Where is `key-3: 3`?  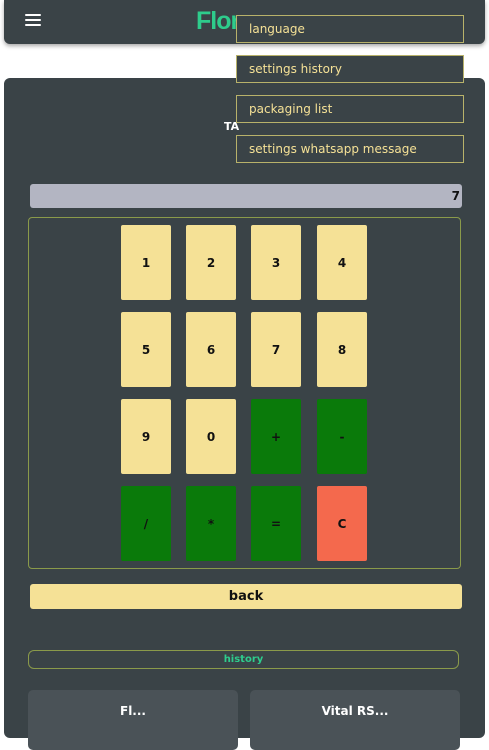 key-3: 3 is located at coordinates (276, 262).